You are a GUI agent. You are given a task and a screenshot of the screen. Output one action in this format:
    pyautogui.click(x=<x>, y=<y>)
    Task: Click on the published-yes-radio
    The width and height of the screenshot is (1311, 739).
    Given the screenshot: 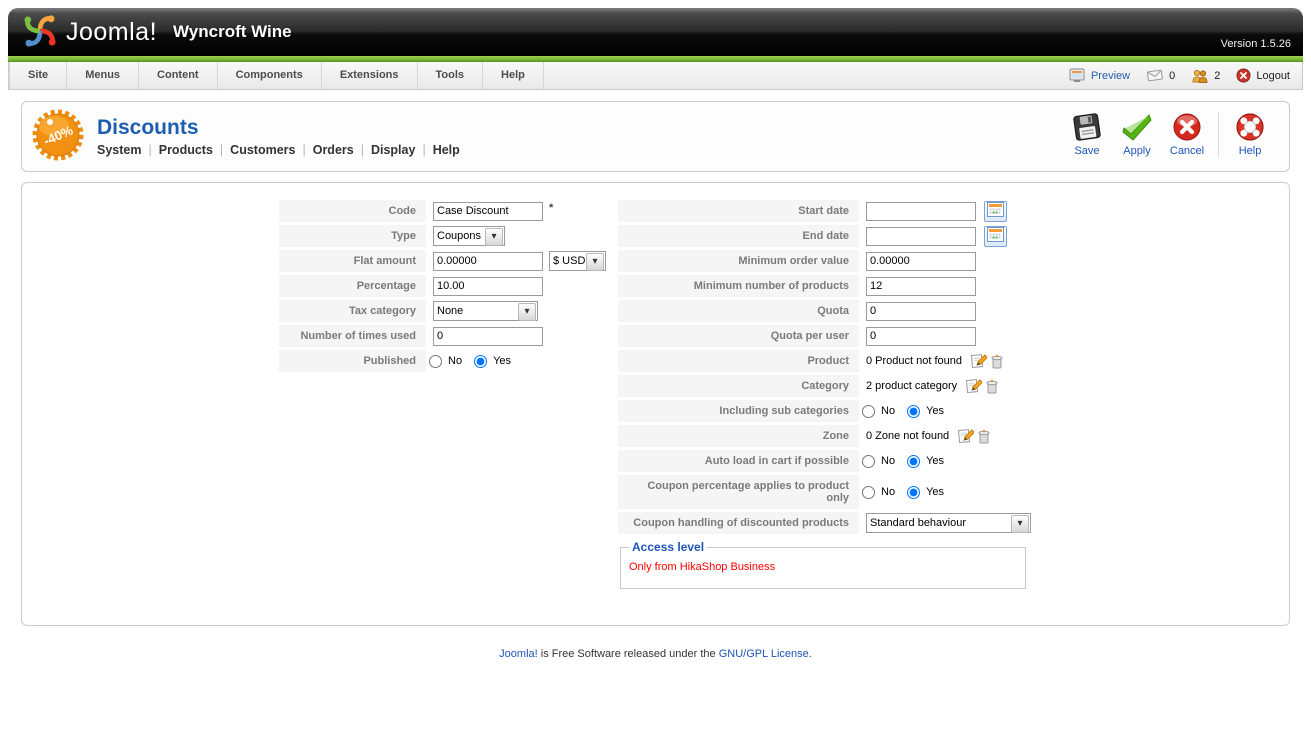 What is the action you would take?
    pyautogui.click(x=481, y=361)
    